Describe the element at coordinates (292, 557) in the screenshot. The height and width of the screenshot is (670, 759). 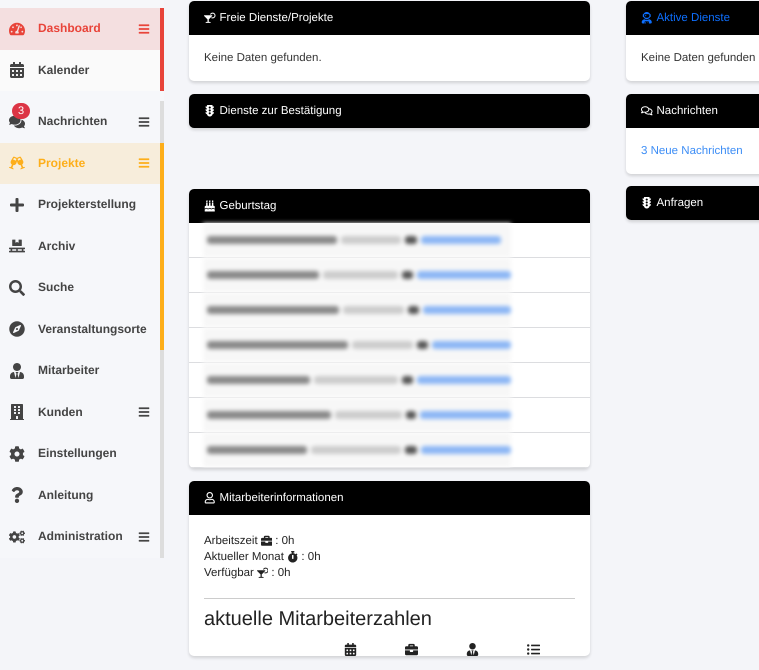
I see `stopwatch-icon` at that location.